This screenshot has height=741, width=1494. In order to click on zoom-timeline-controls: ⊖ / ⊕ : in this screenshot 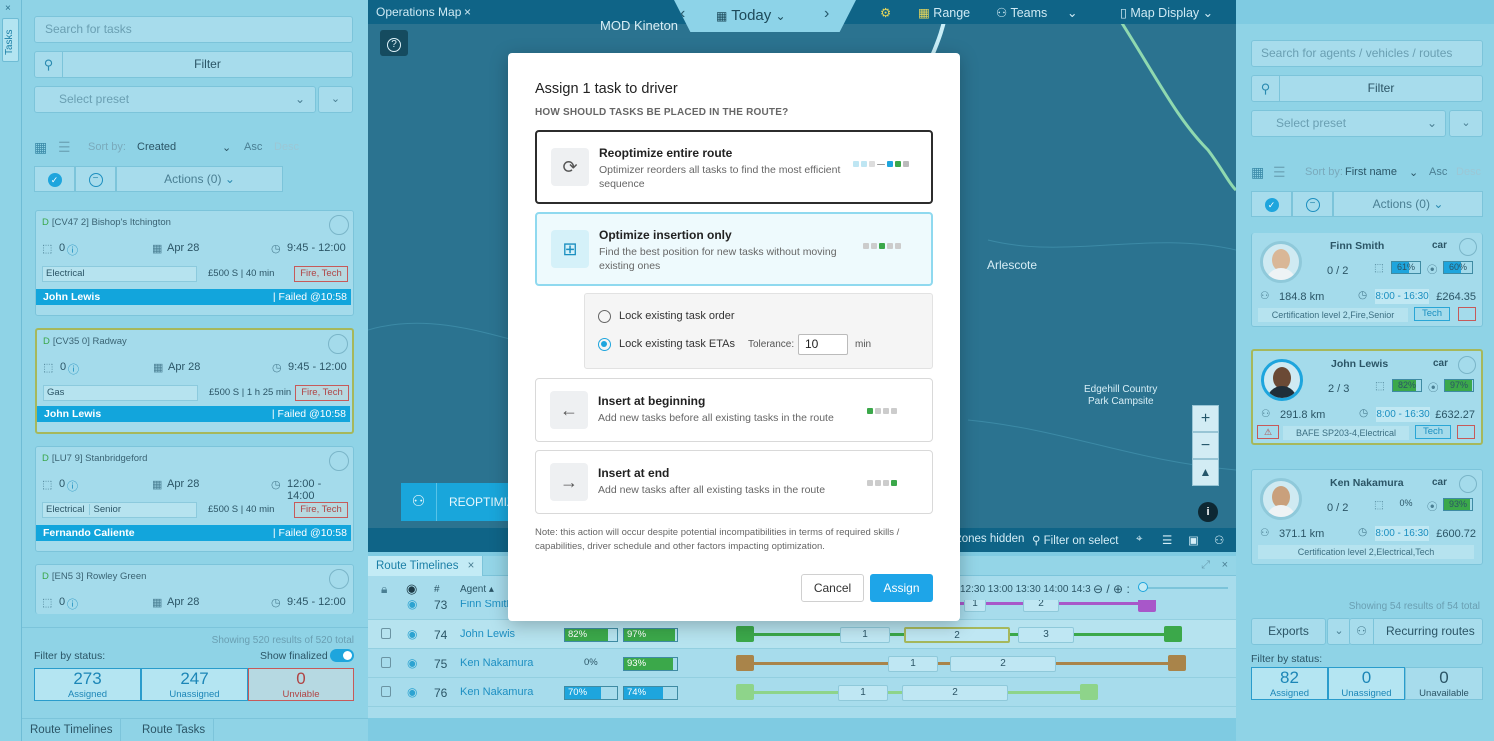, I will do `click(1111, 589)`.